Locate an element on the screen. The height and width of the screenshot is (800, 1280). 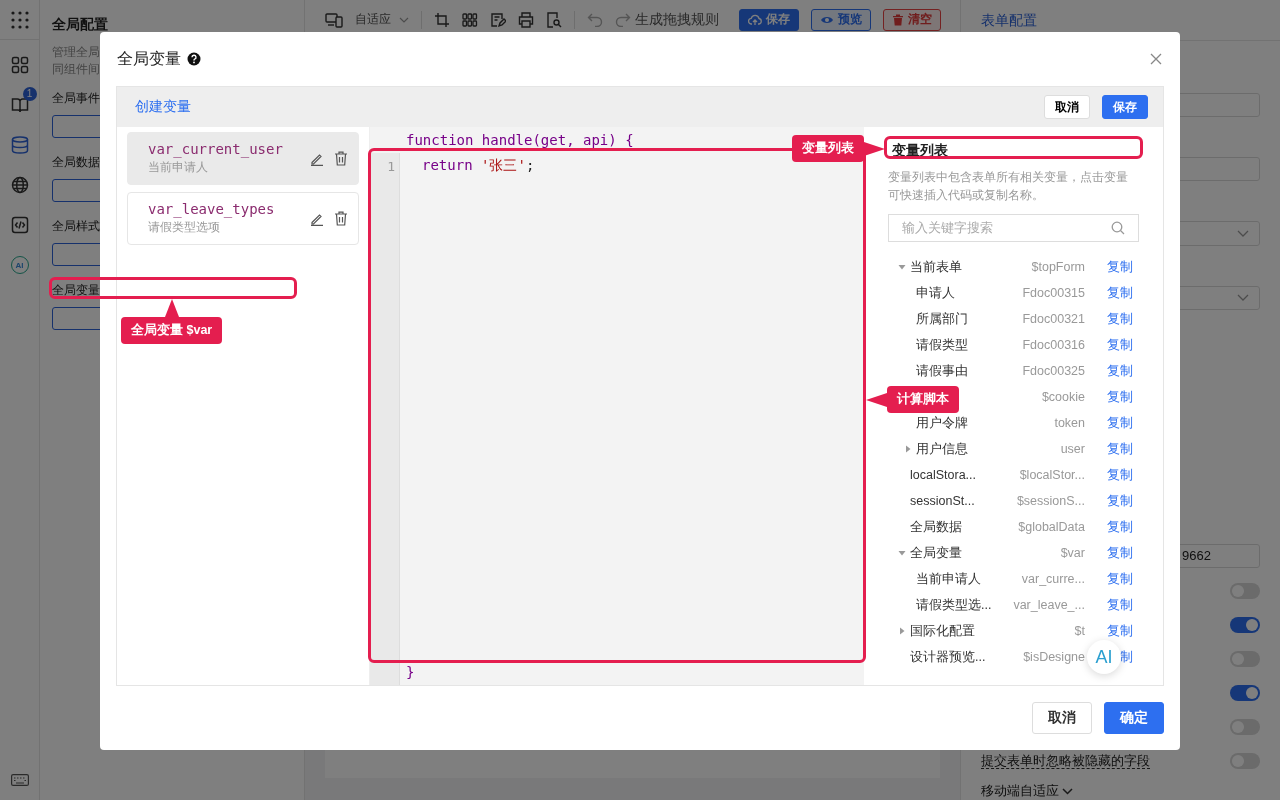
close-icon is located at coordinates (1156, 59).